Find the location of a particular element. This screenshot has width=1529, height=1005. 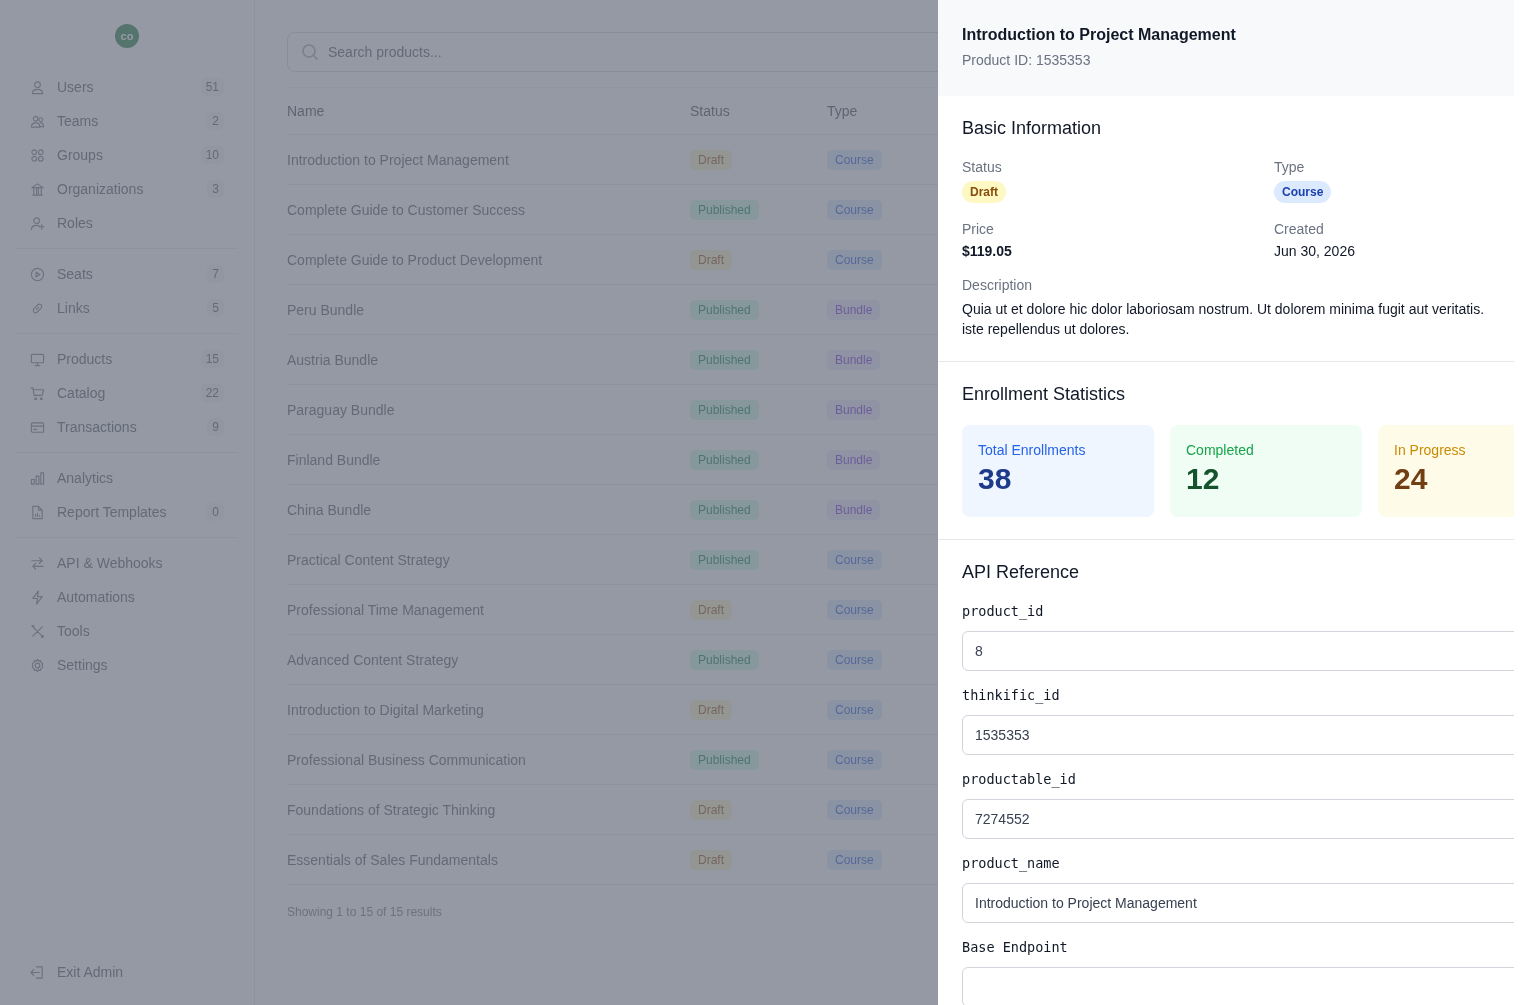

field-label: product_name is located at coordinates (1011, 863).